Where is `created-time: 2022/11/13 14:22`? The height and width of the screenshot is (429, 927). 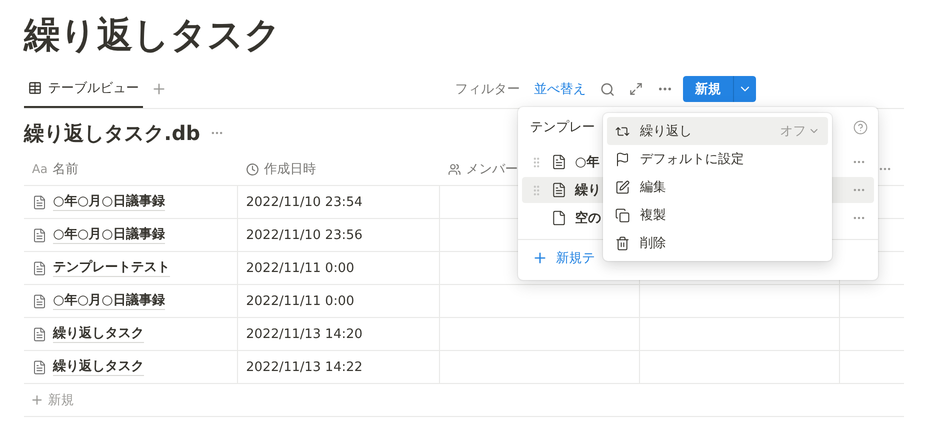
created-time: 2022/11/13 14:22 is located at coordinates (304, 367).